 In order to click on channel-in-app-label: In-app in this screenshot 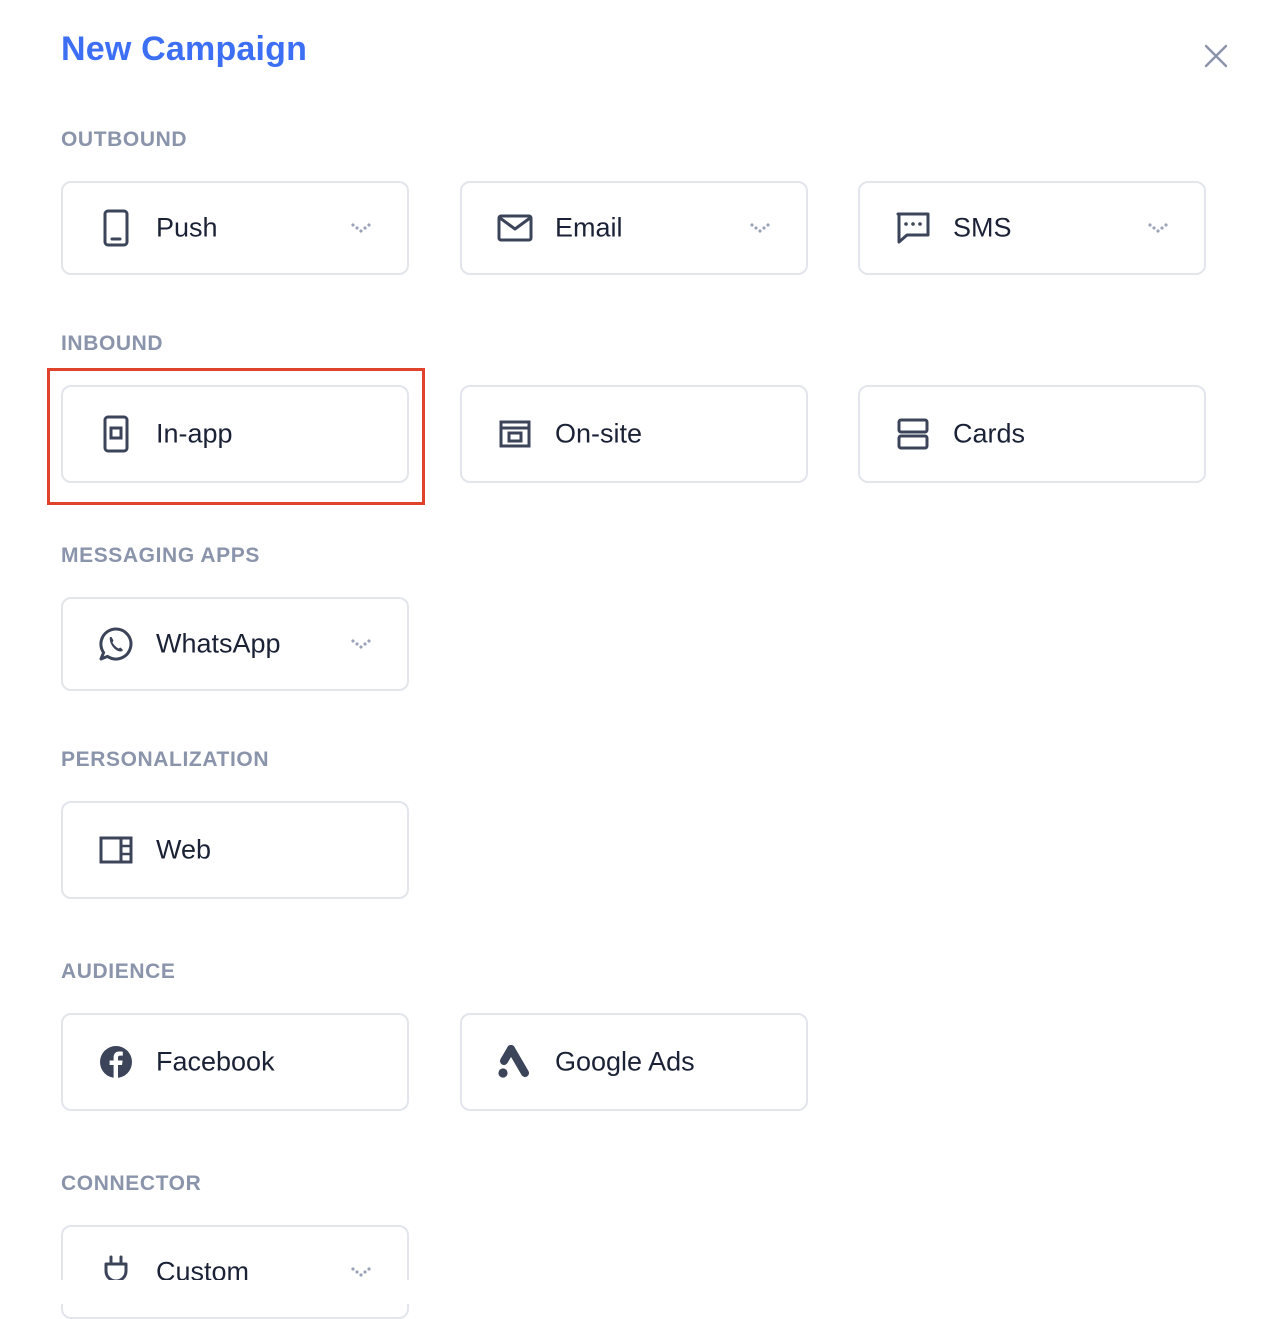, I will do `click(194, 433)`.